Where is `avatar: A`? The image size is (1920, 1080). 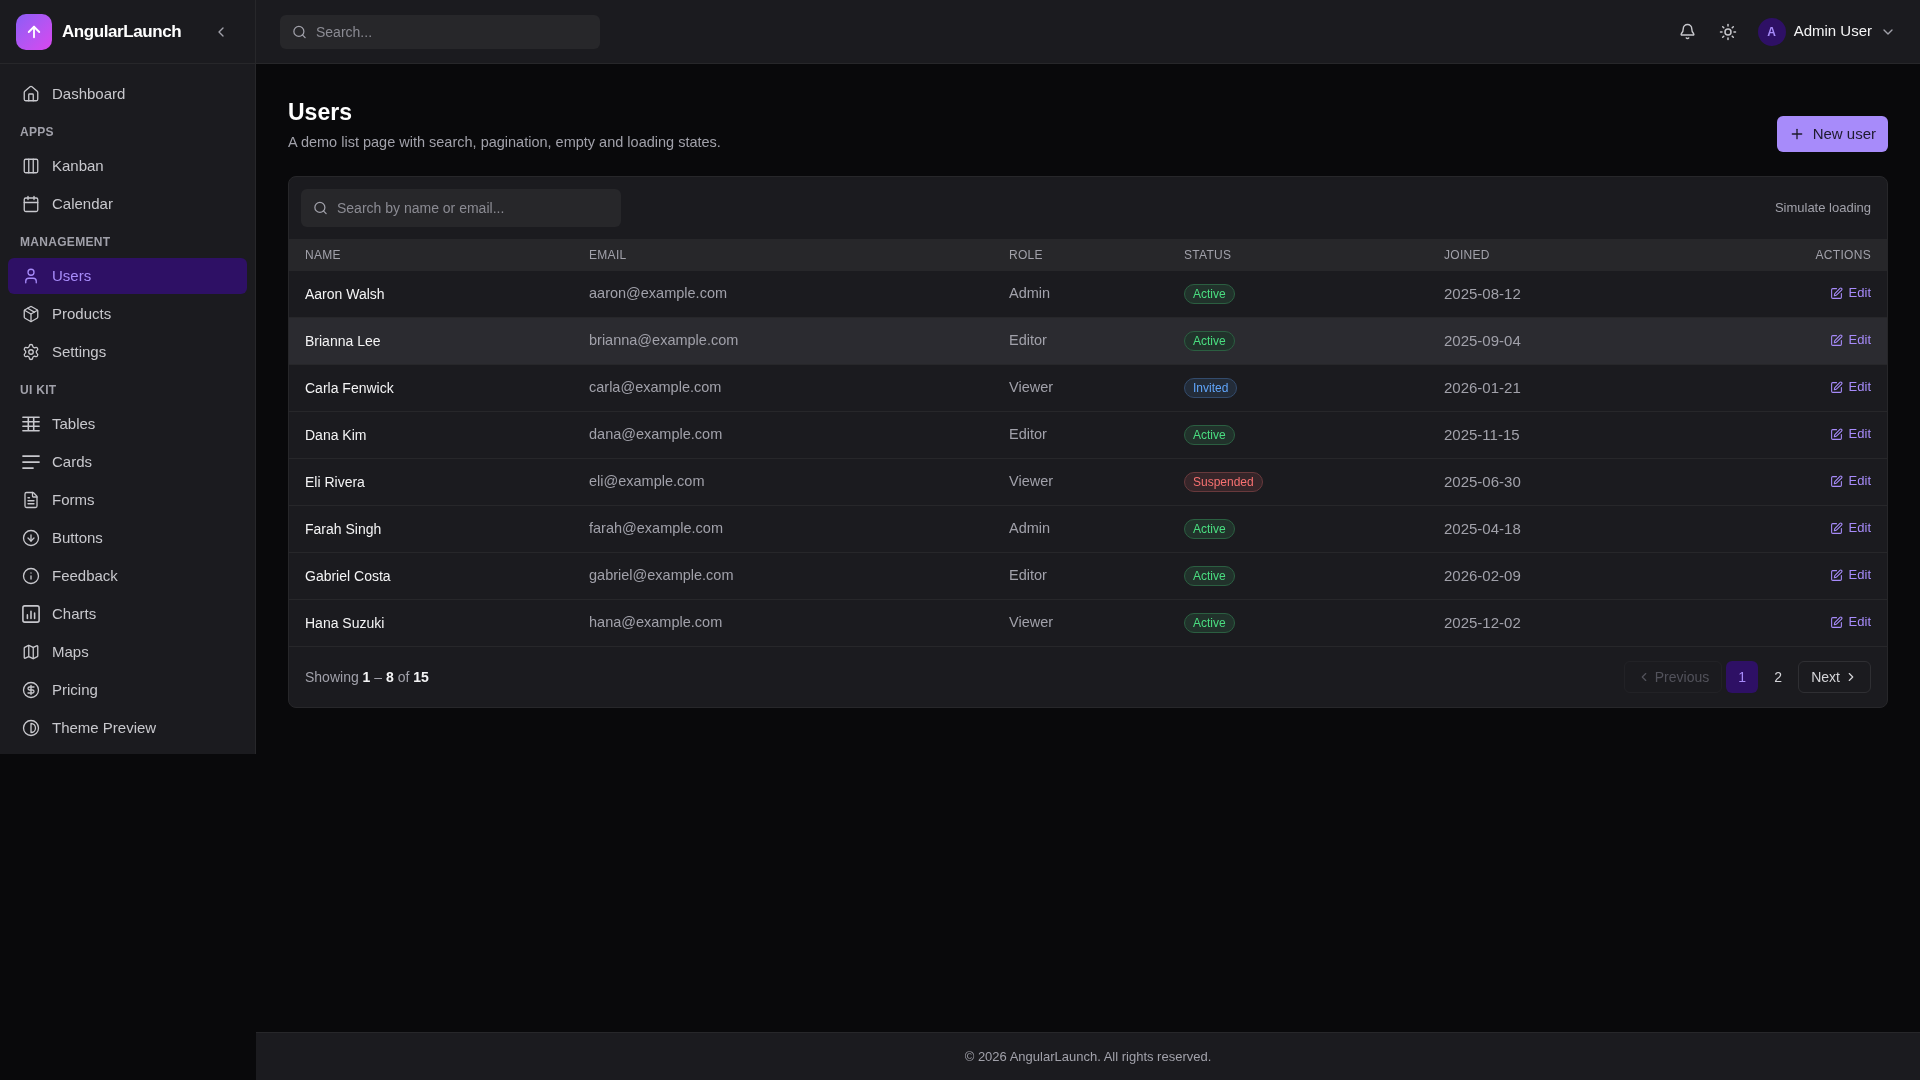 avatar: A is located at coordinates (1771, 31).